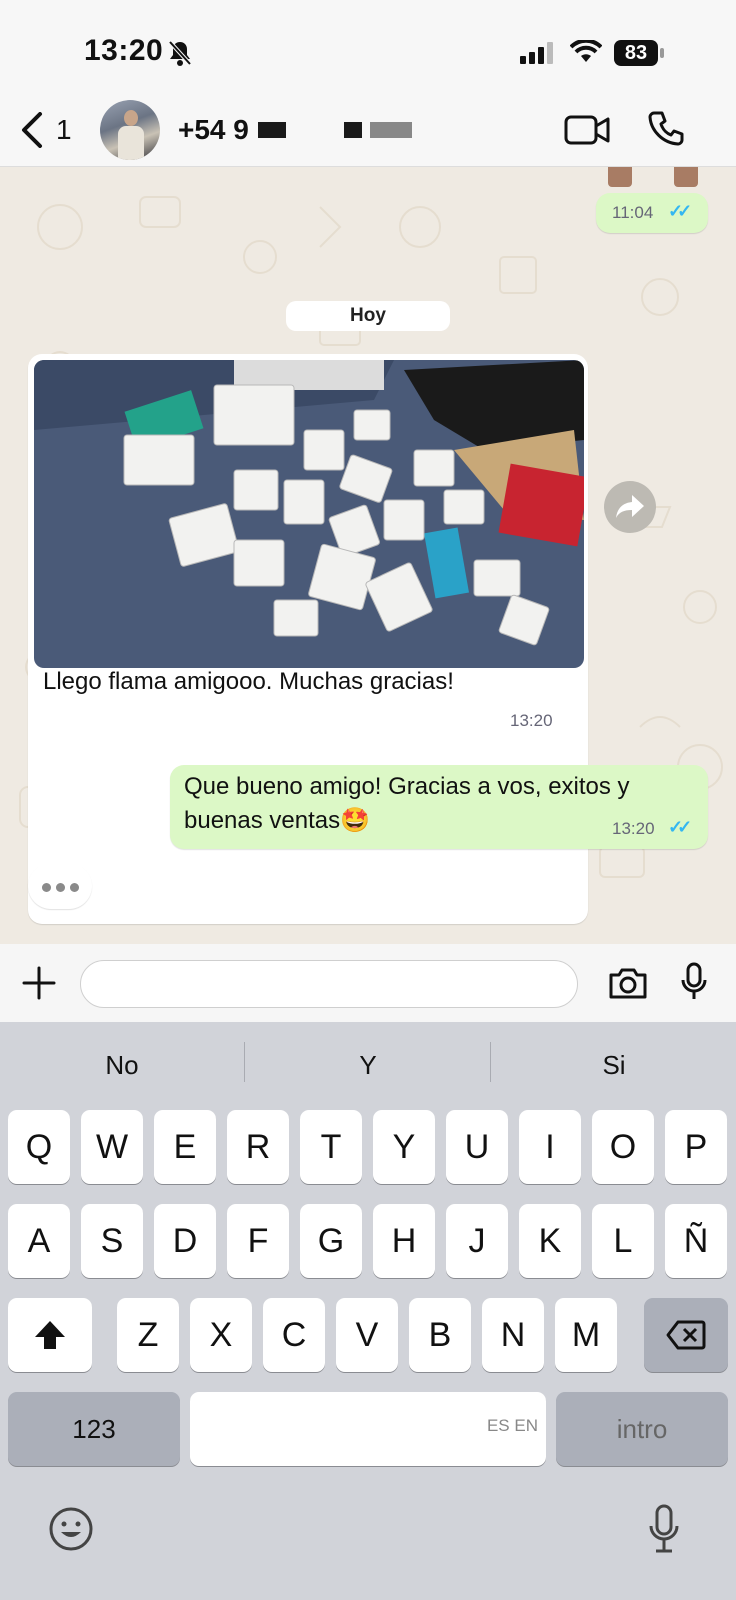  I want to click on space-key: ES EN, so click(368, 1429).